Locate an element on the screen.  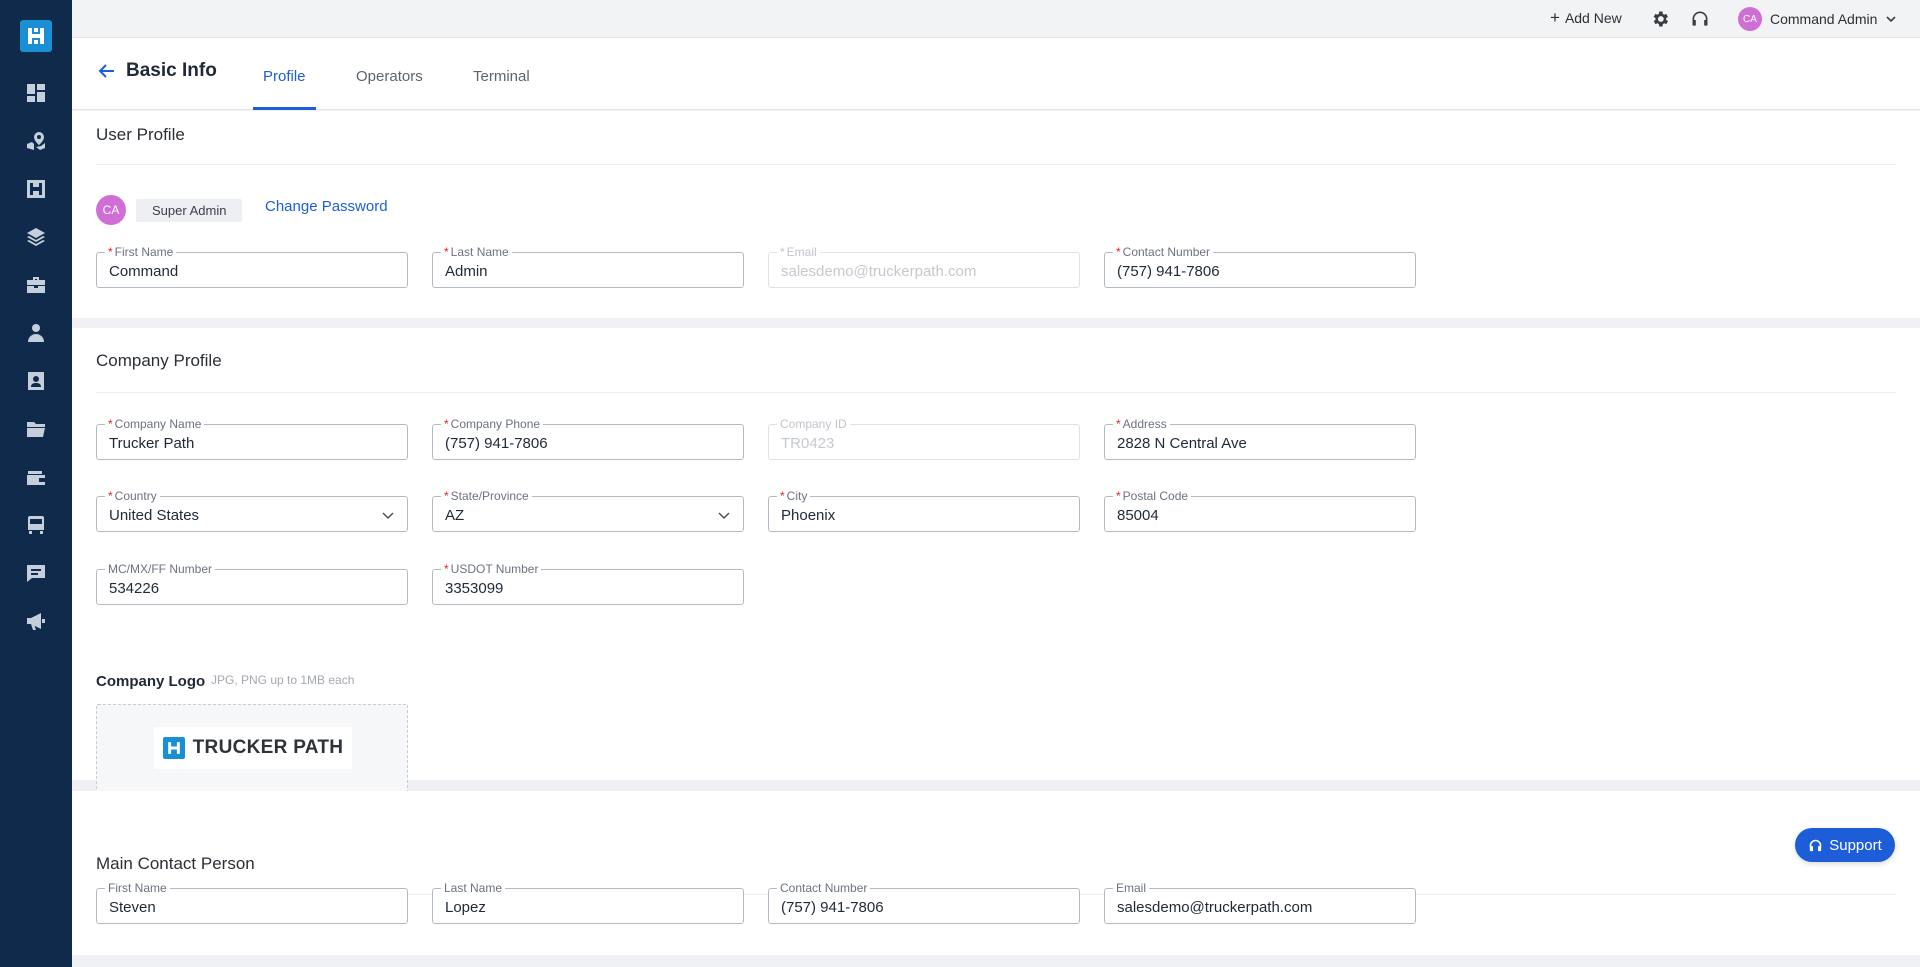
map-pin-icon is located at coordinates (36, 141).